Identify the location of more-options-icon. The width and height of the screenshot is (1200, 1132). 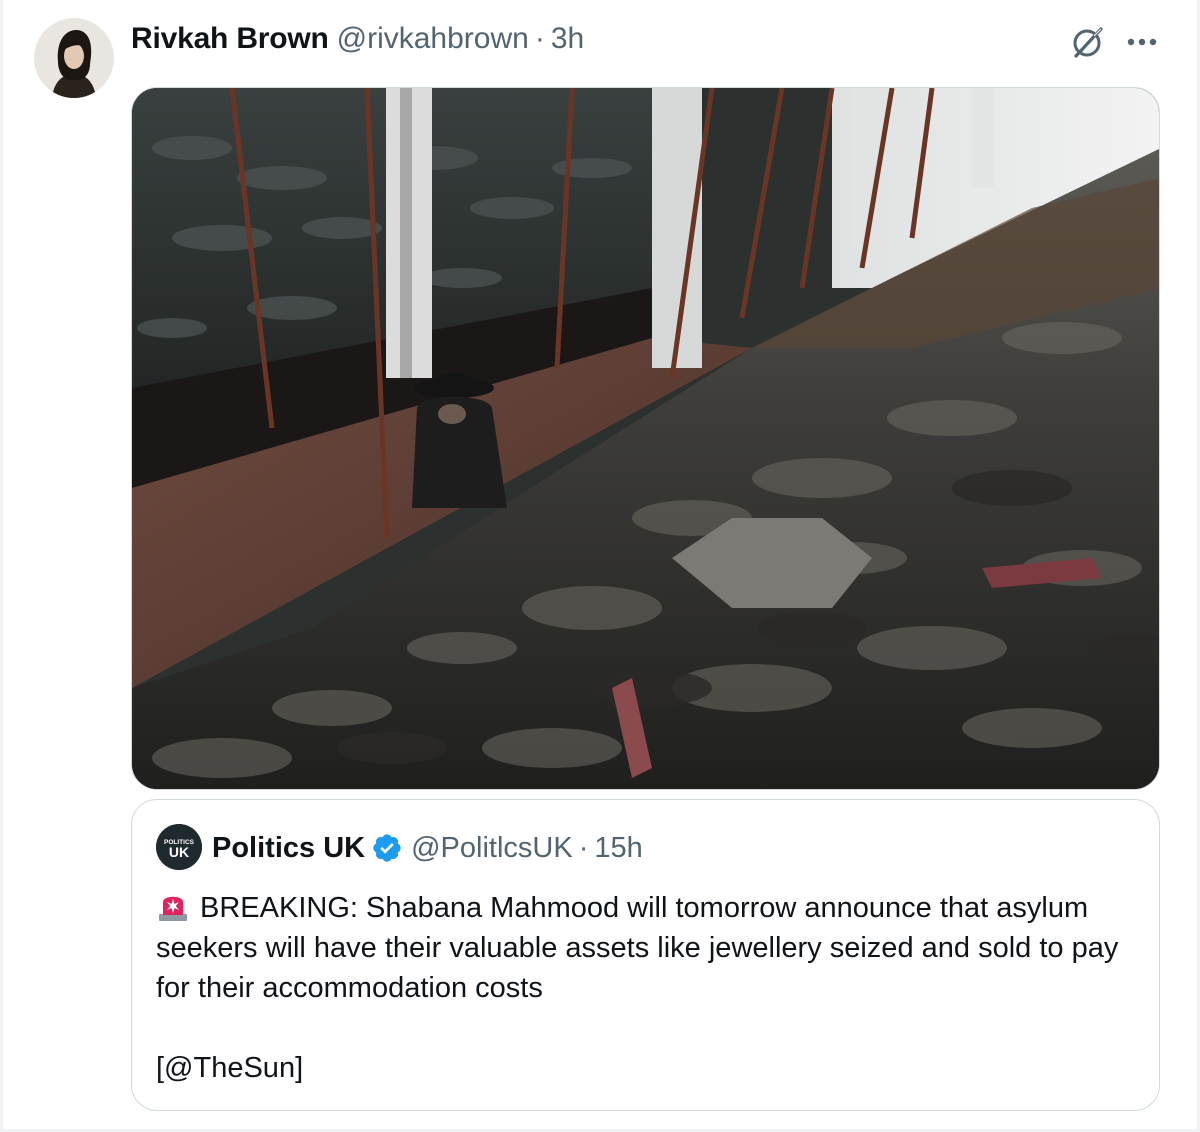
(1142, 42).